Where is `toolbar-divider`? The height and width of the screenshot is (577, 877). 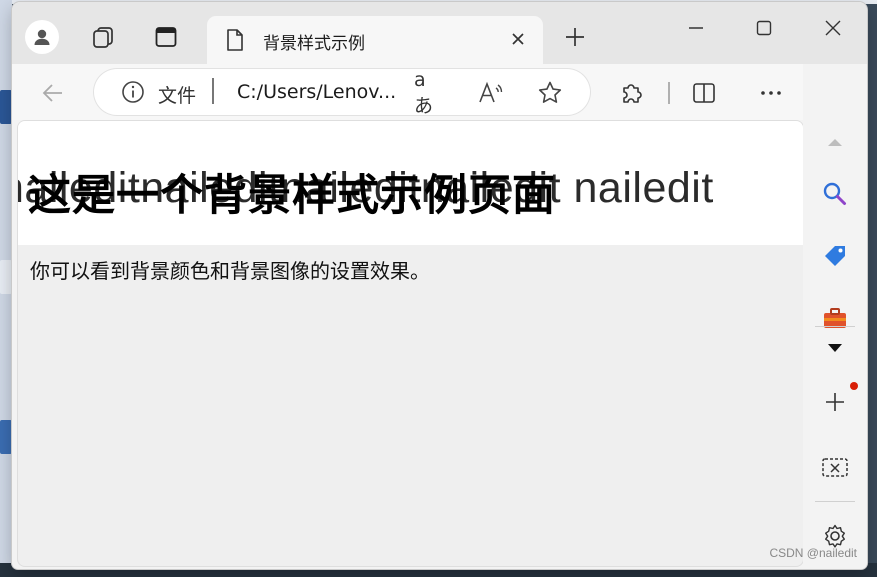 toolbar-divider is located at coordinates (669, 93).